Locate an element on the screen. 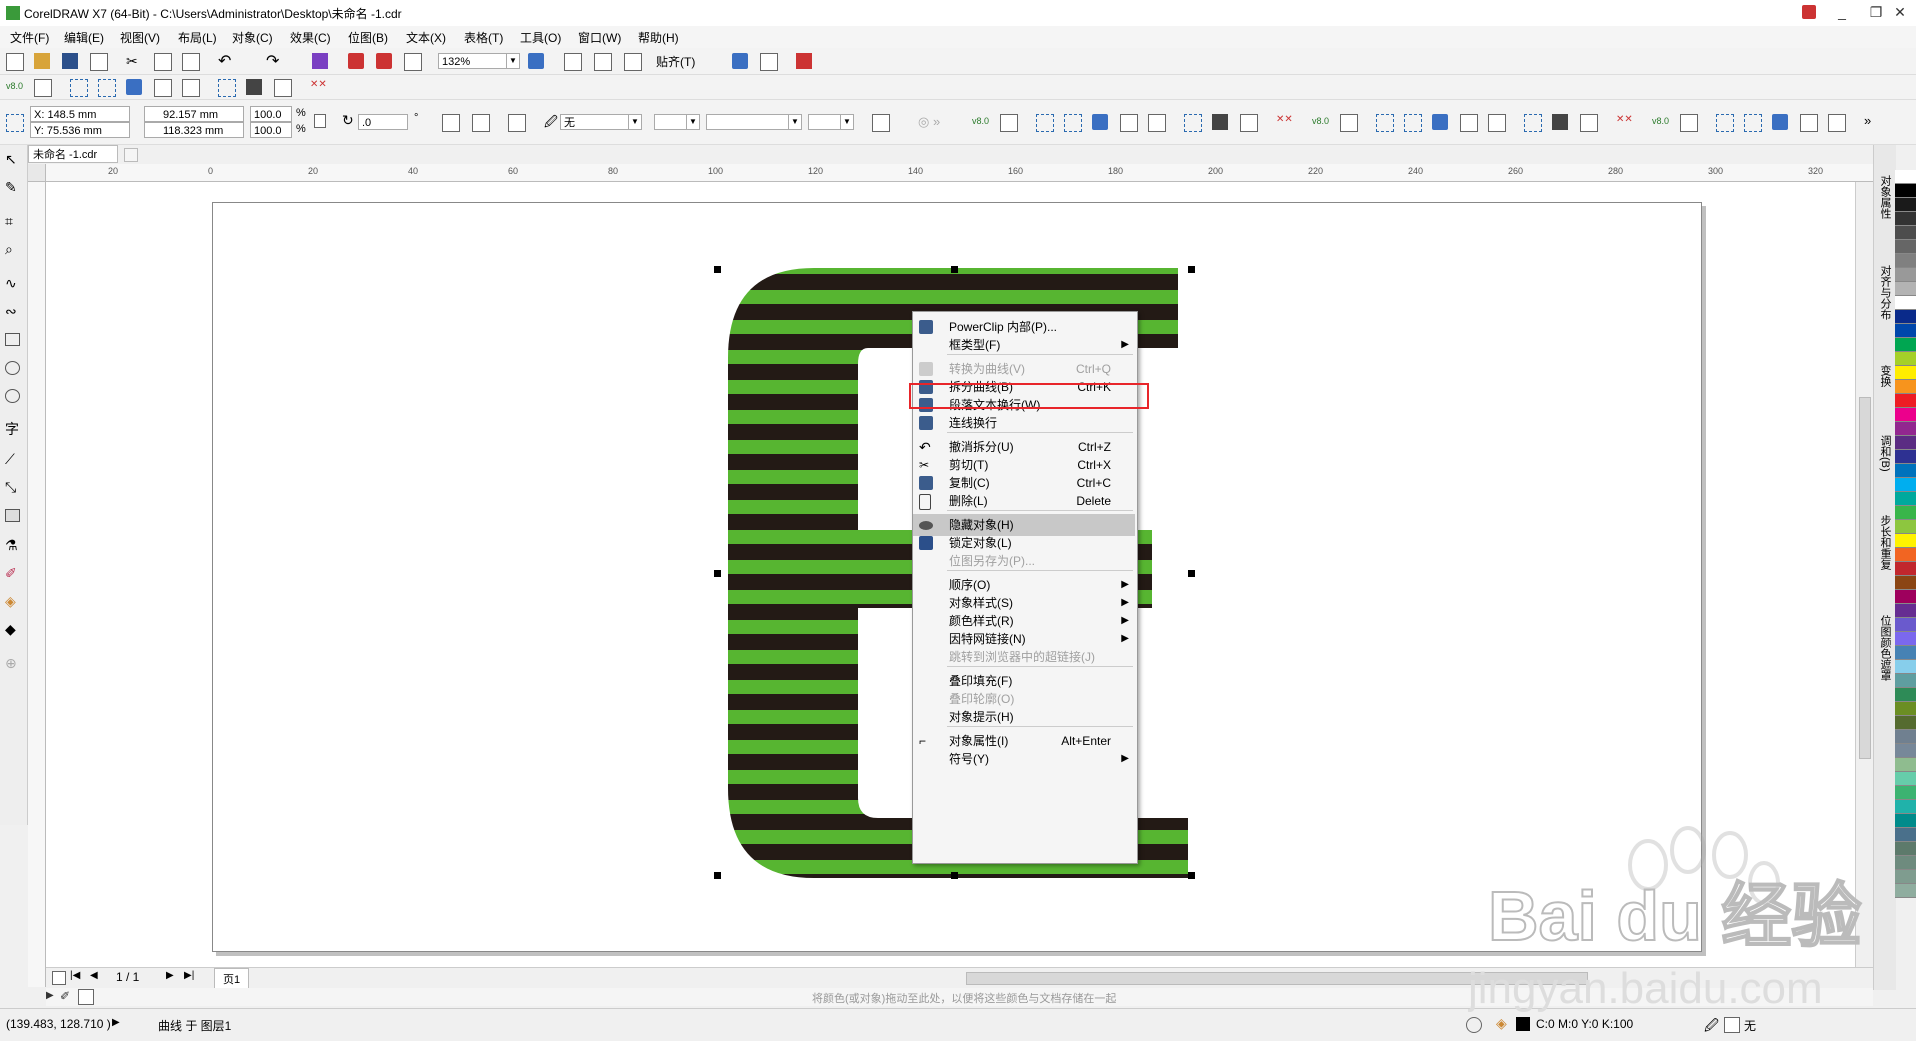 The width and height of the screenshot is (1916, 1041). plugin-tool-36-icon is located at coordinates (1837, 123).